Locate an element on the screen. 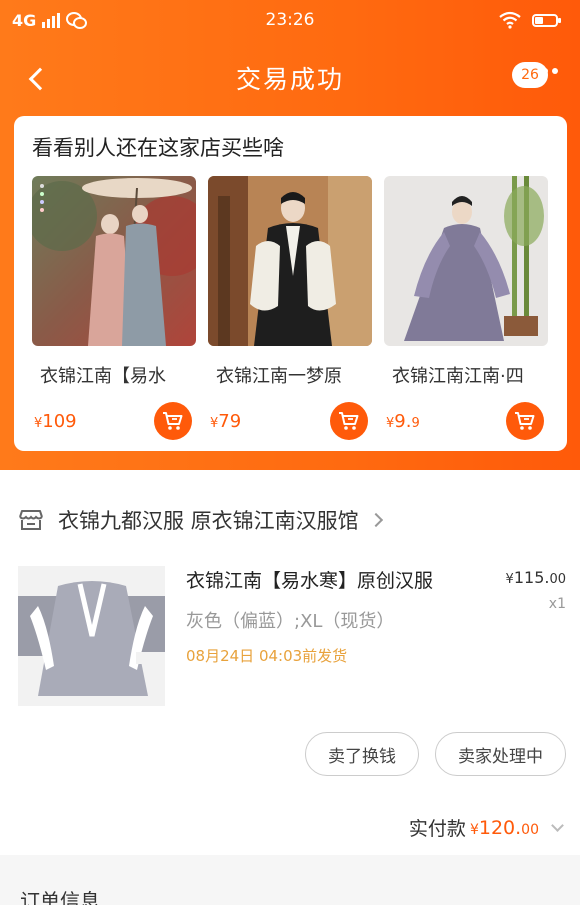  recommend-item-name: 衣锦江南江南·四 is located at coordinates (466, 375).